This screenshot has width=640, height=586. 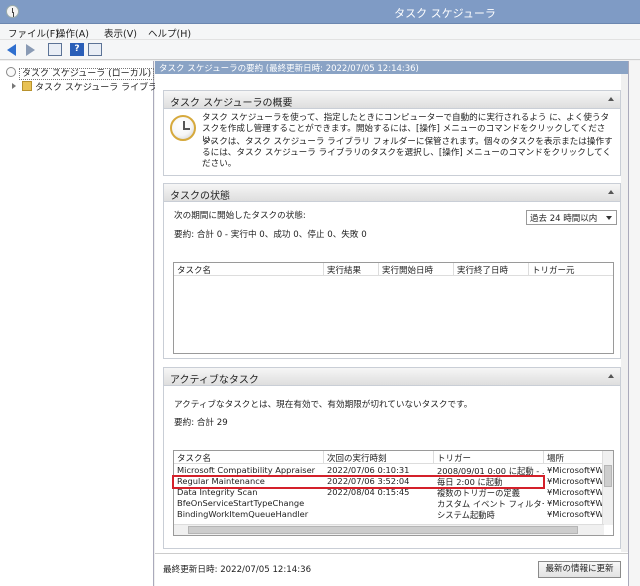 What do you see at coordinates (392, 193) in the screenshot?
I see `task-status-panel-header: タスクの状態` at bounding box center [392, 193].